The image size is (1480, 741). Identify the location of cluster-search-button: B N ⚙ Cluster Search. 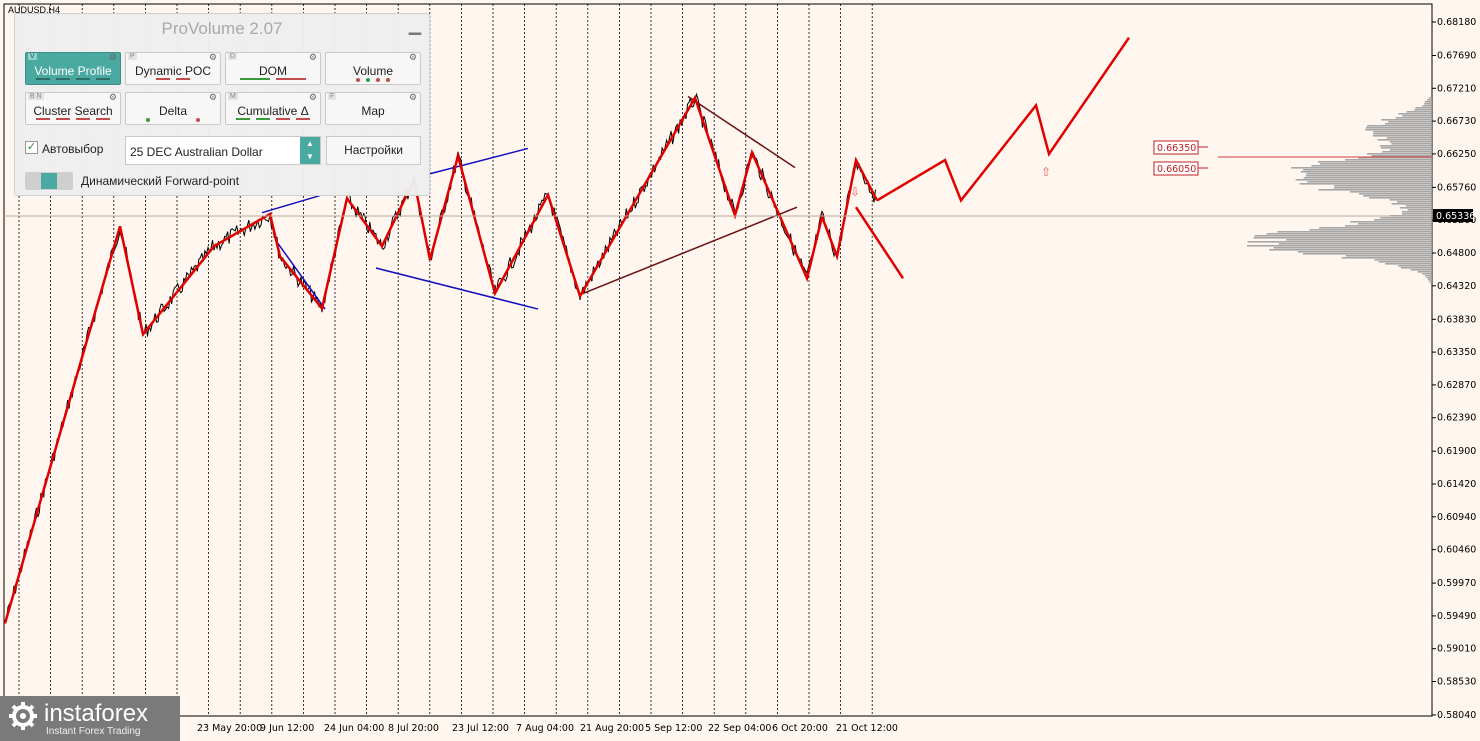
(73, 108).